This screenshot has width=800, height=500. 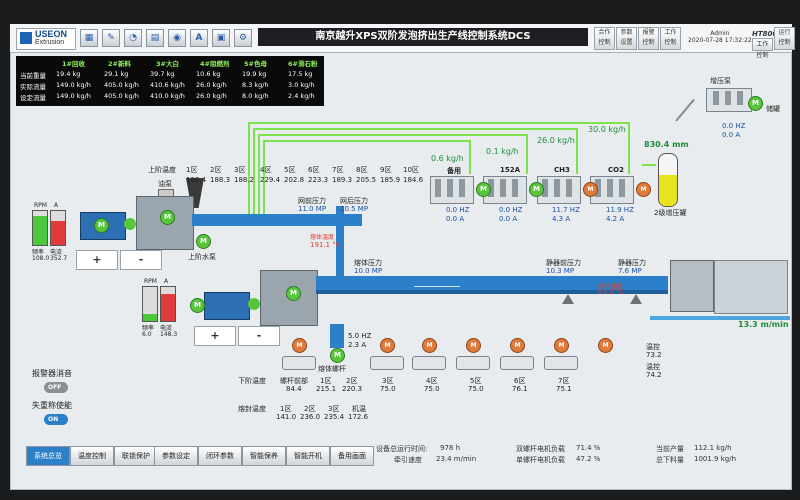 What do you see at coordinates (290, 170) in the screenshot?
I see `upper-zone: 5区` at bounding box center [290, 170].